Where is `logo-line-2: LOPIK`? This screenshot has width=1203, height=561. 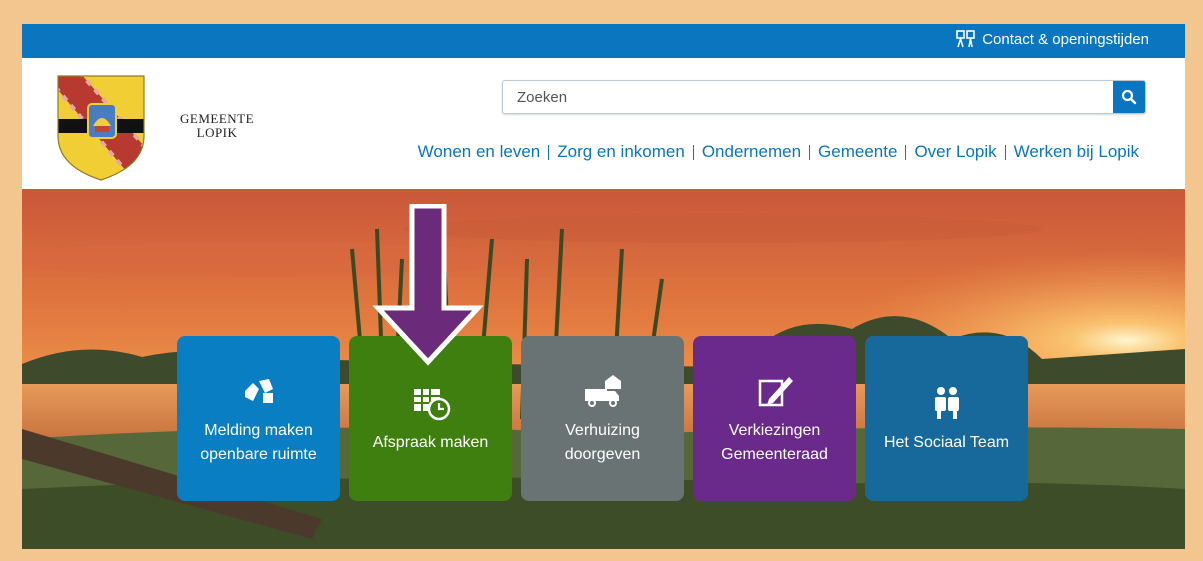 logo-line-2: LOPIK is located at coordinates (217, 132).